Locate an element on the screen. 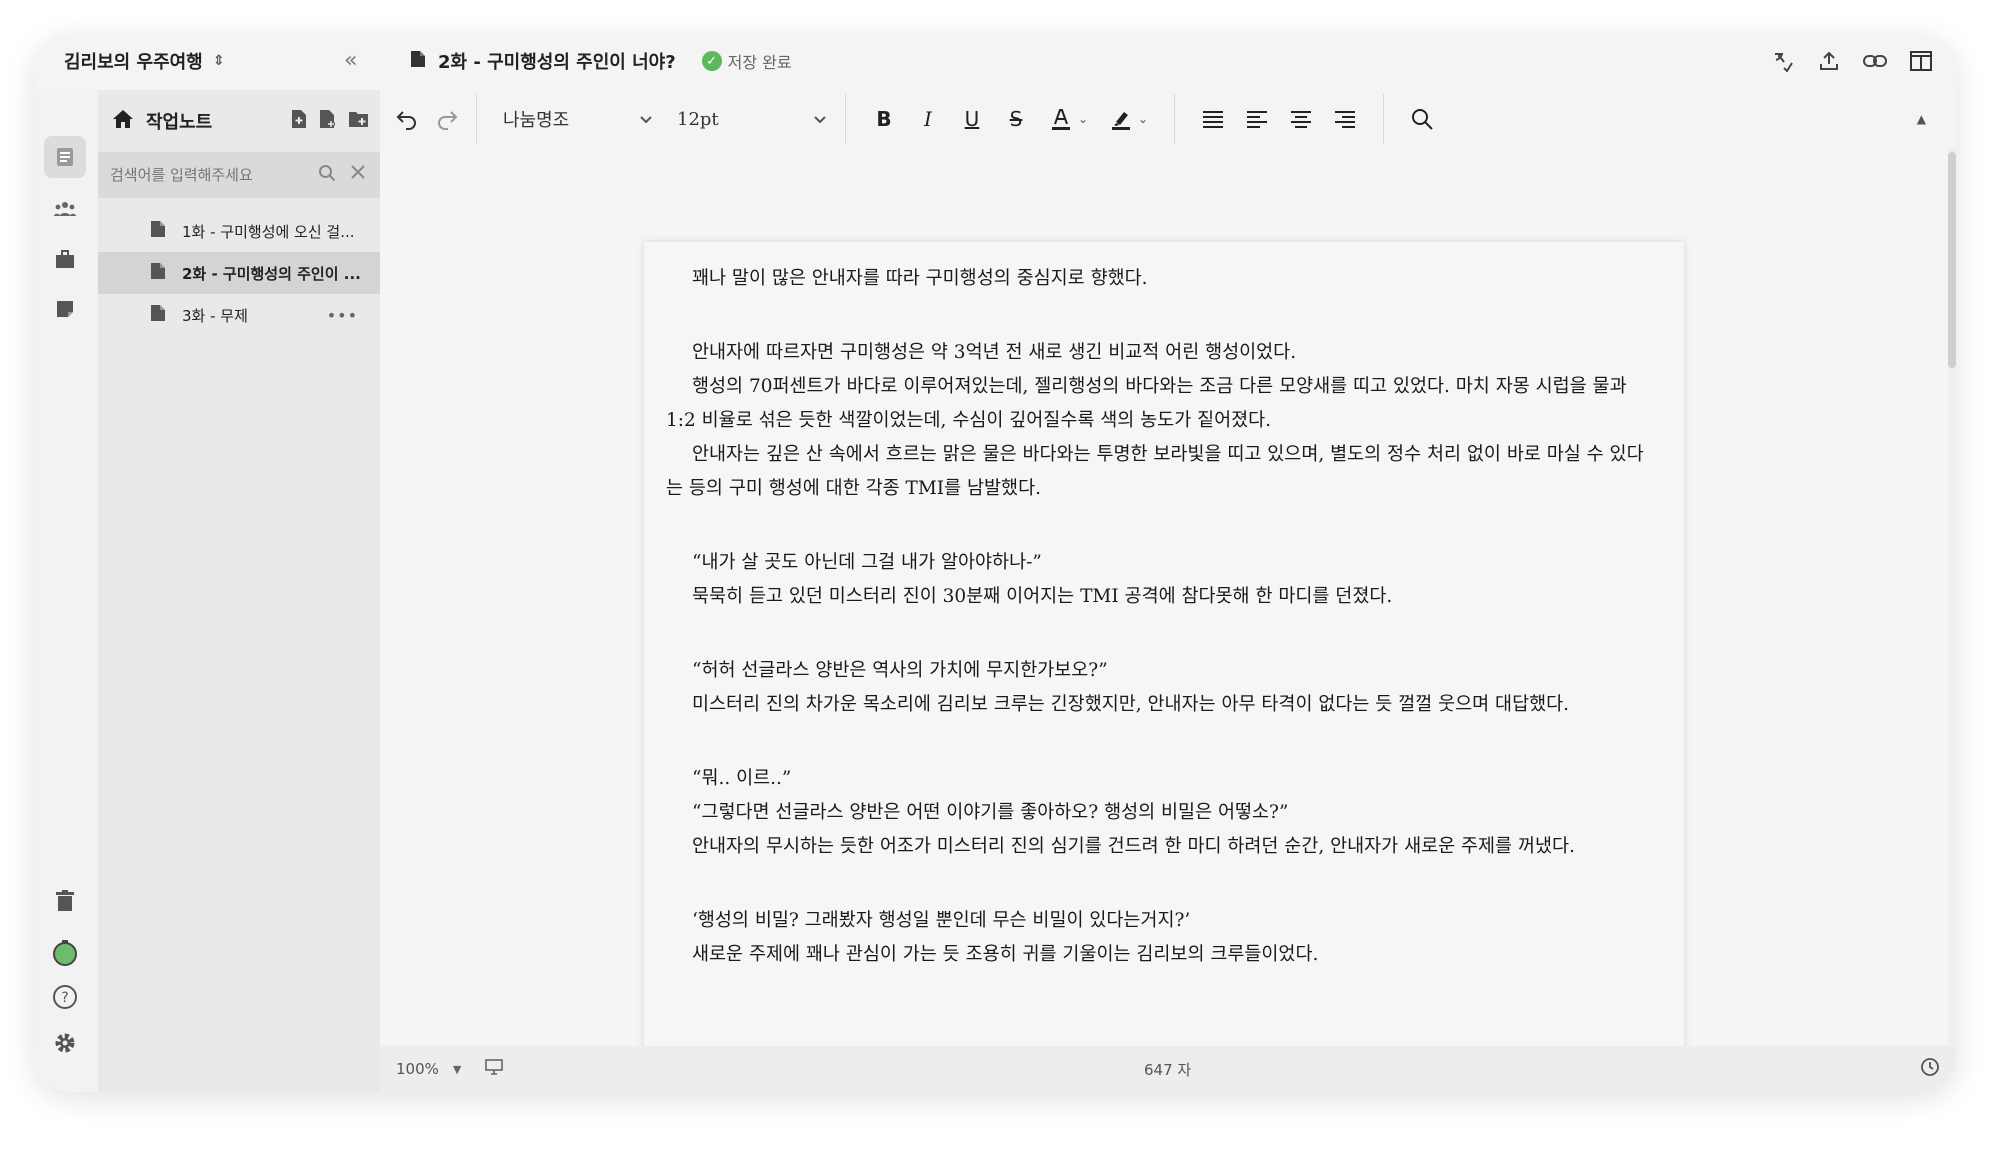  status-bar: 100% ▼ 647 자 is located at coordinates (1168, 1069).